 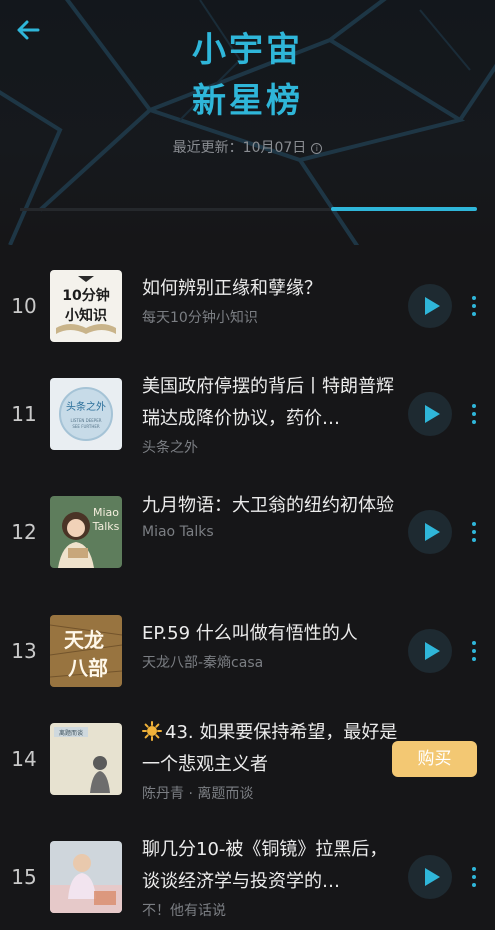 I want to click on podcast-name: 每天10分钟小知识, so click(x=270, y=317).